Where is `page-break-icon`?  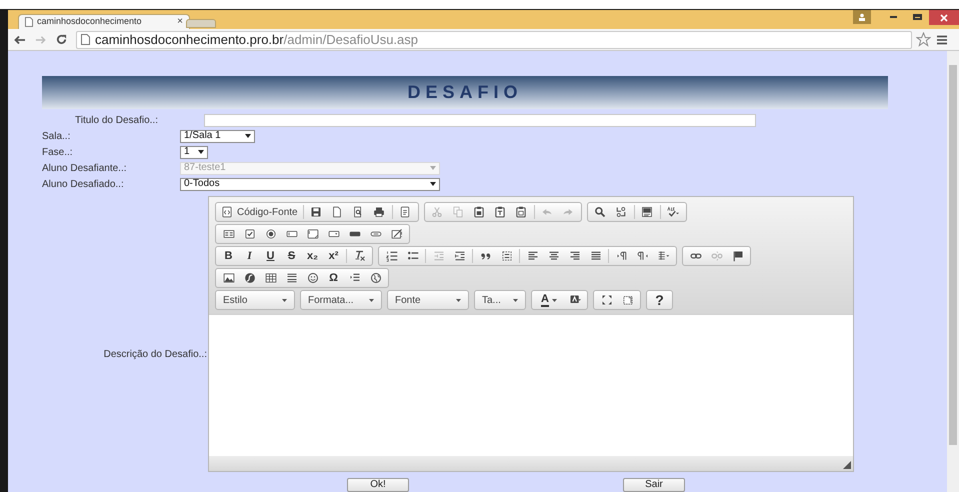
page-break-icon is located at coordinates (354, 278).